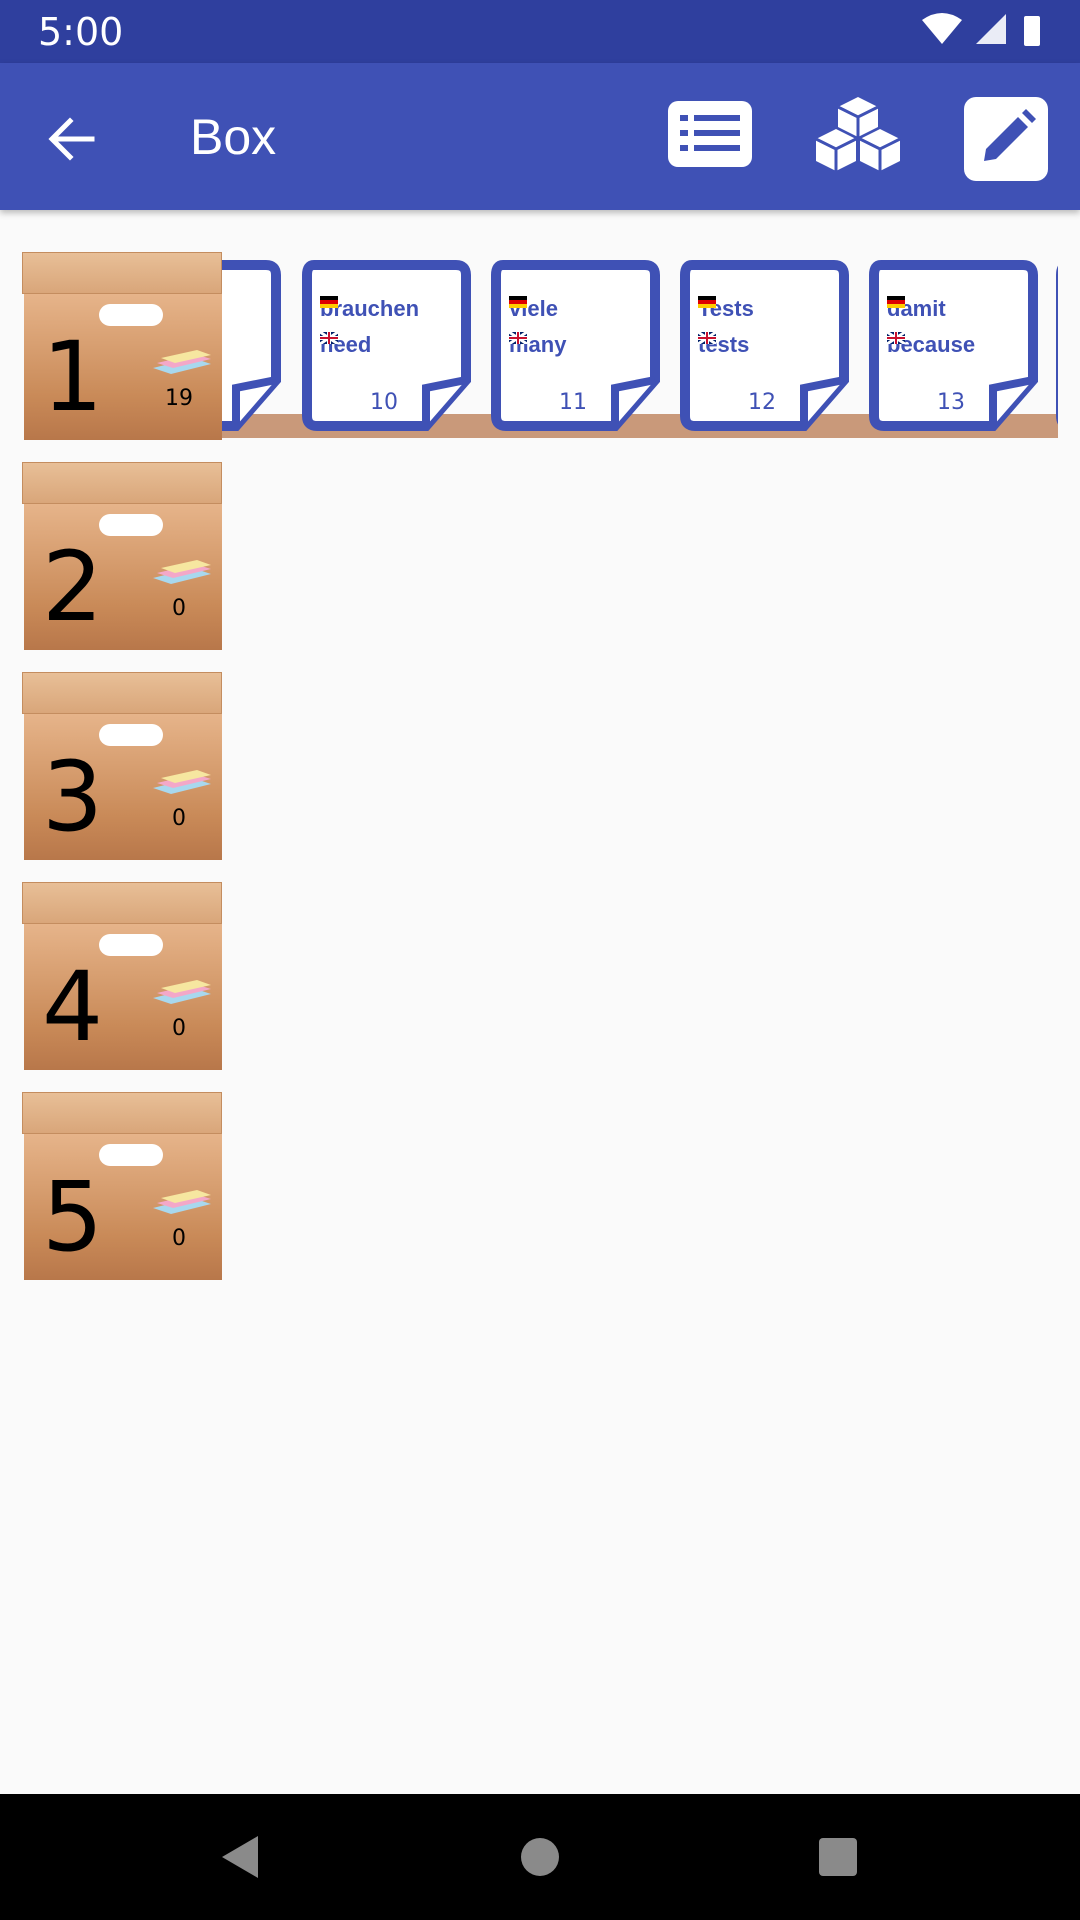 This screenshot has height=1920, width=1080. Describe the element at coordinates (710, 139) in the screenshot. I see `list-view-icon` at that location.